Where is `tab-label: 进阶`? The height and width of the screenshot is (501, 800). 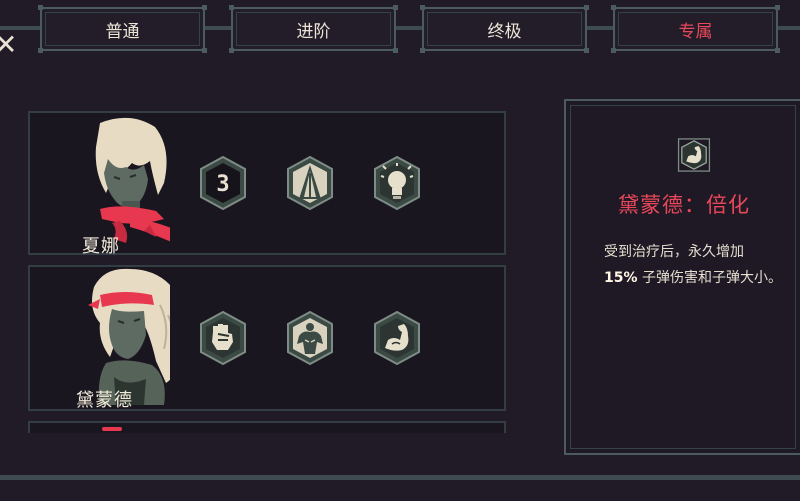 tab-label: 进阶 is located at coordinates (313, 31).